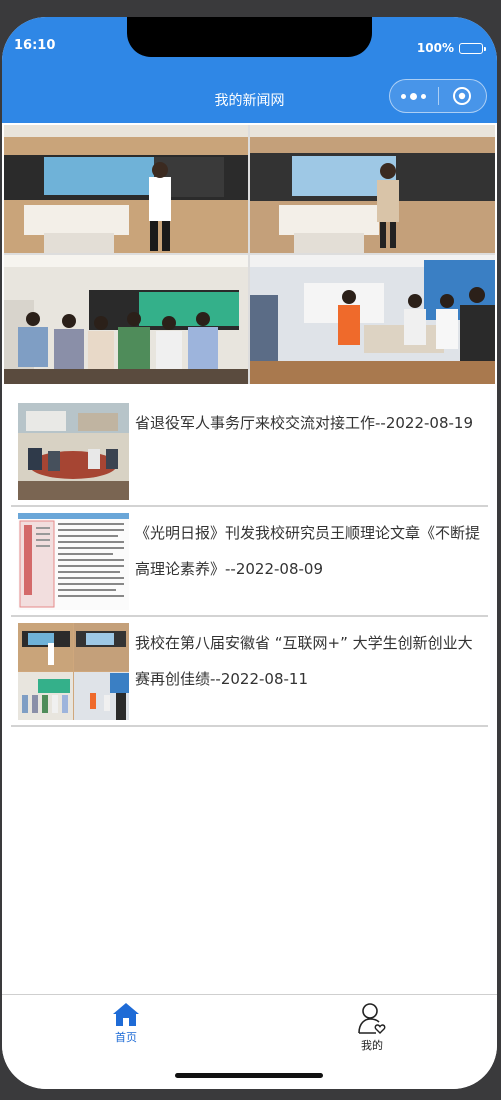  Describe the element at coordinates (249, 1075) in the screenshot. I see `home-indicator` at that location.